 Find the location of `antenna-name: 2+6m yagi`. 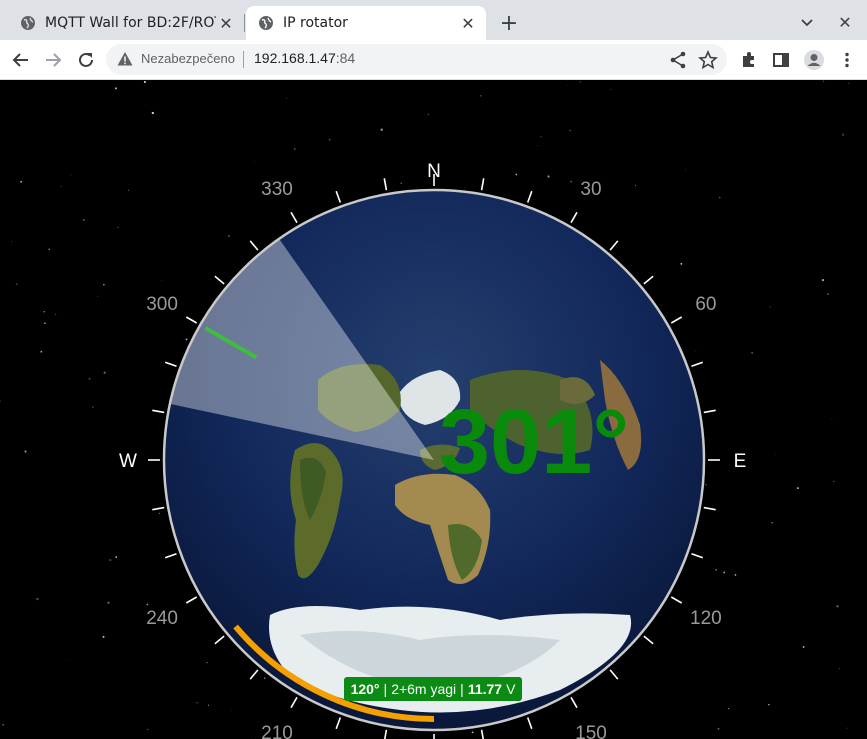

antenna-name: 2+6m yagi is located at coordinates (424, 689).